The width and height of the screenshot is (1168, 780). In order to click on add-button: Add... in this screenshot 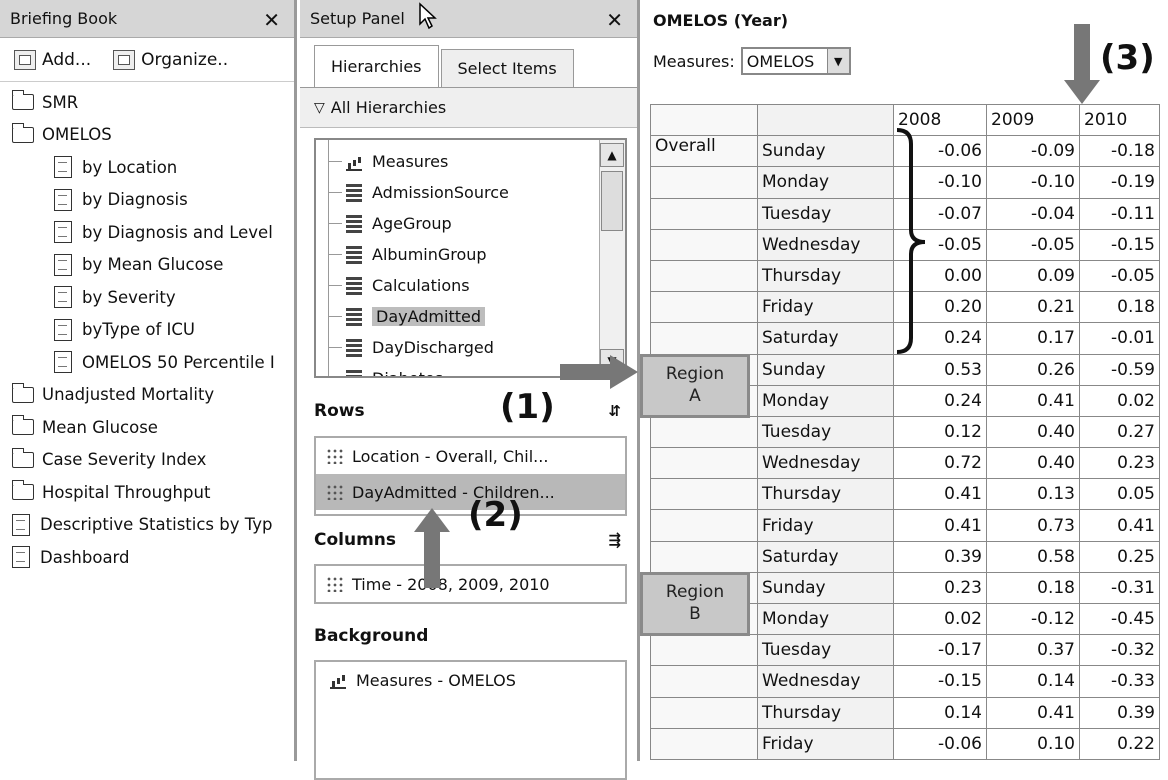, I will do `click(52, 59)`.